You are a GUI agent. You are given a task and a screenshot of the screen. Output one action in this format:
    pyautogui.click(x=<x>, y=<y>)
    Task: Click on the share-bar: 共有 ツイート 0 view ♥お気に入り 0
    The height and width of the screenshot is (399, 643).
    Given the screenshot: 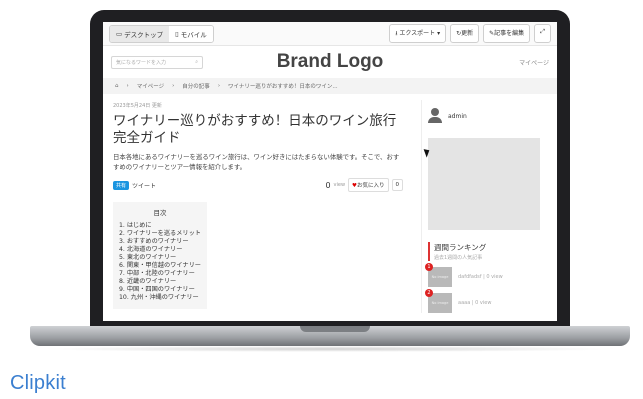 What is the action you would take?
    pyautogui.click(x=258, y=185)
    